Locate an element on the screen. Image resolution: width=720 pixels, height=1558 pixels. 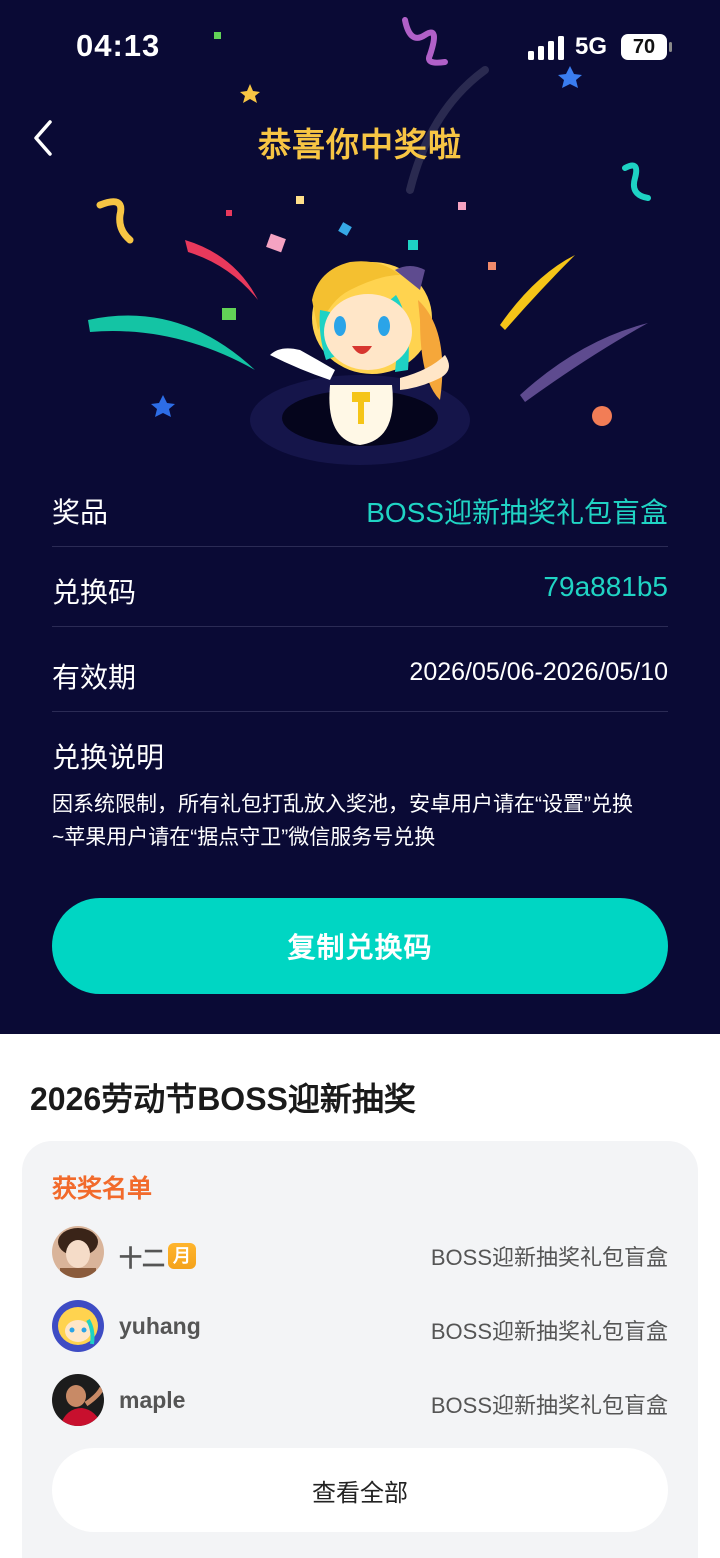
note-line-2: ~苹果用户请在“据点守卫”微信服务号兑换 is located at coordinates (244, 837).